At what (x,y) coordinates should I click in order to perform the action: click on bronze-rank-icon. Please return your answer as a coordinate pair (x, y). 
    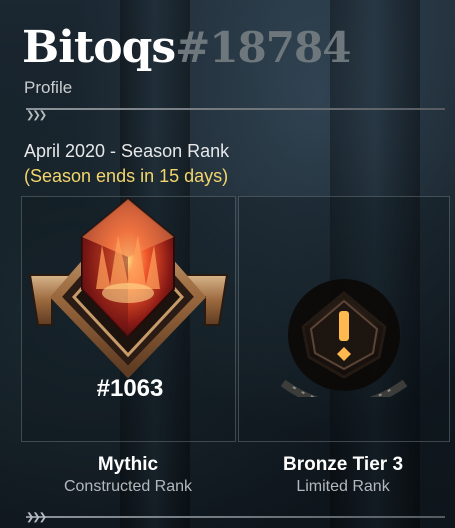
    Looking at the image, I should click on (344, 338).